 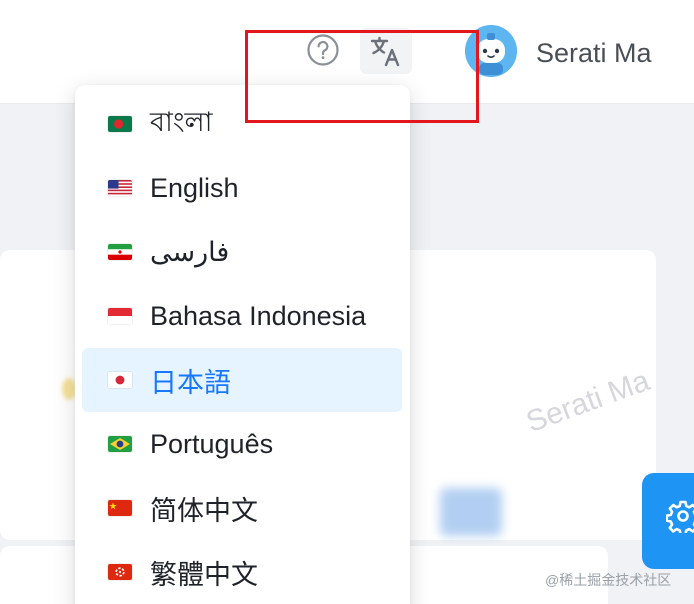 What do you see at coordinates (242, 380) in the screenshot?
I see `language-option-japanese: 日本語` at bounding box center [242, 380].